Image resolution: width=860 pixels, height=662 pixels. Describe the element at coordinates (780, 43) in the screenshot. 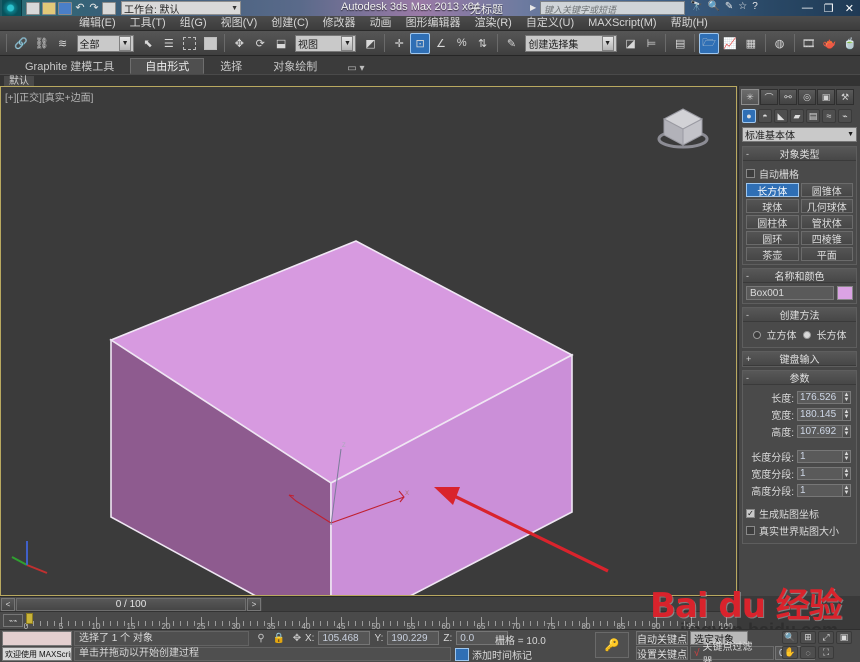

I see `material-editor-icon: ◍` at that location.